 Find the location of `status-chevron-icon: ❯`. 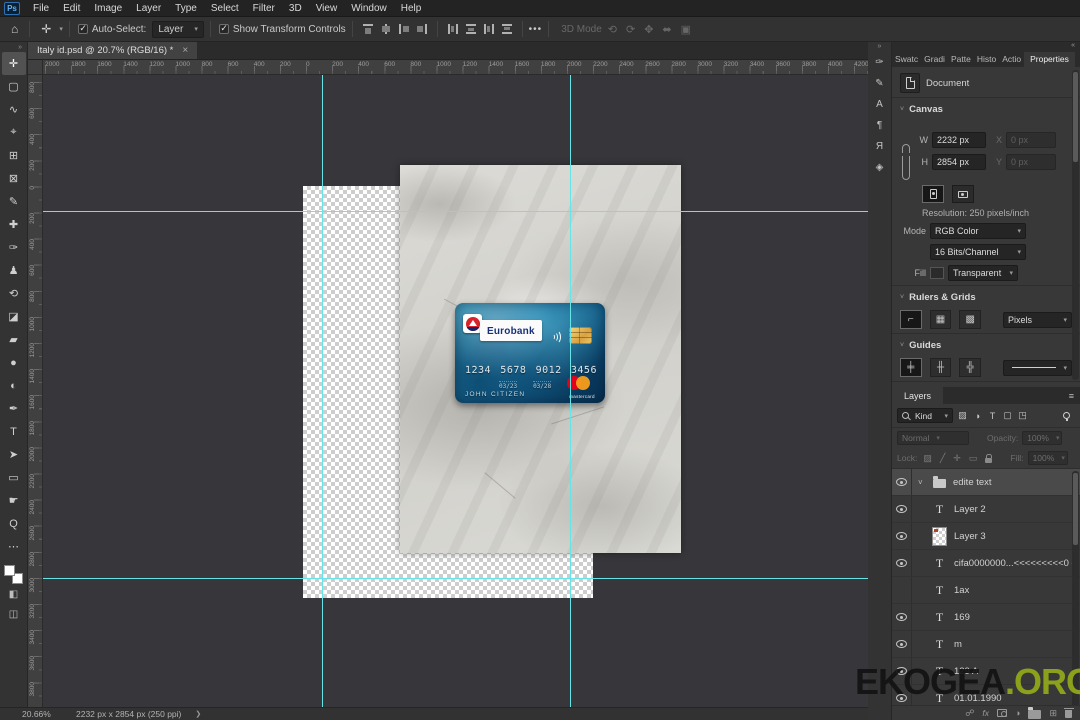

status-chevron-icon: ❯ is located at coordinates (198, 714).